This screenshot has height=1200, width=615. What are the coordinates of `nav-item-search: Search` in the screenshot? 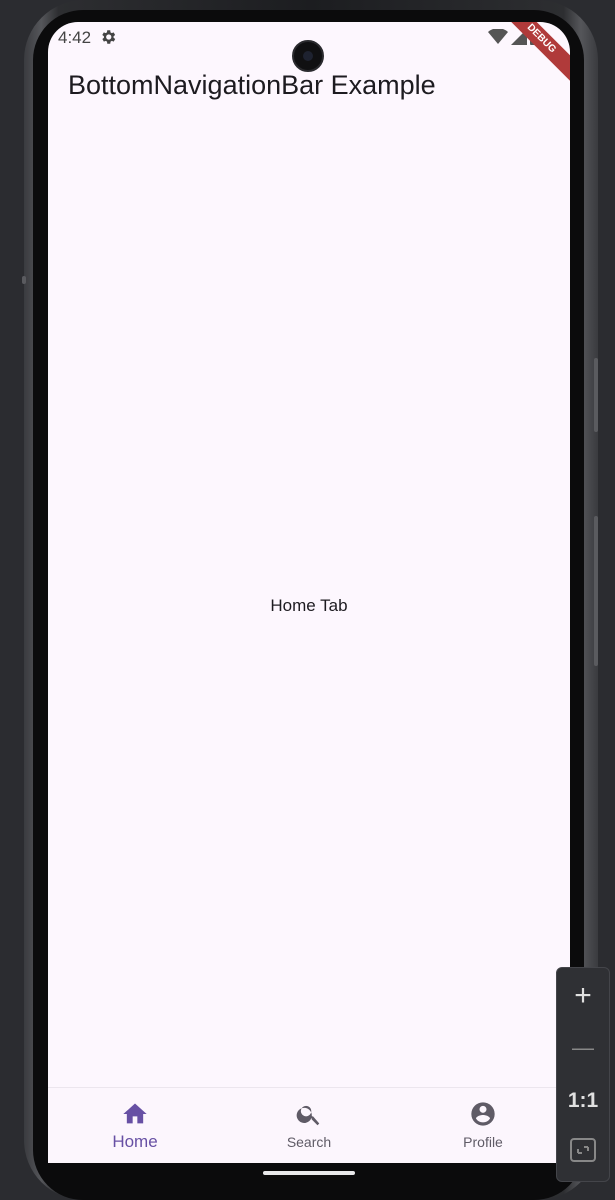 It's located at (309, 1125).